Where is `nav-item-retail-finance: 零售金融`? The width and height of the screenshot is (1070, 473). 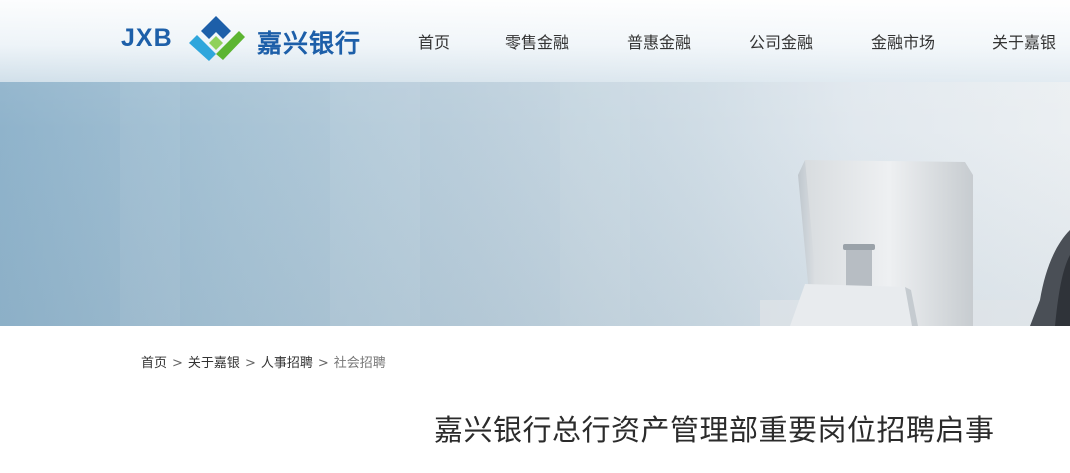
nav-item-retail-finance: 零售金融 is located at coordinates (537, 41).